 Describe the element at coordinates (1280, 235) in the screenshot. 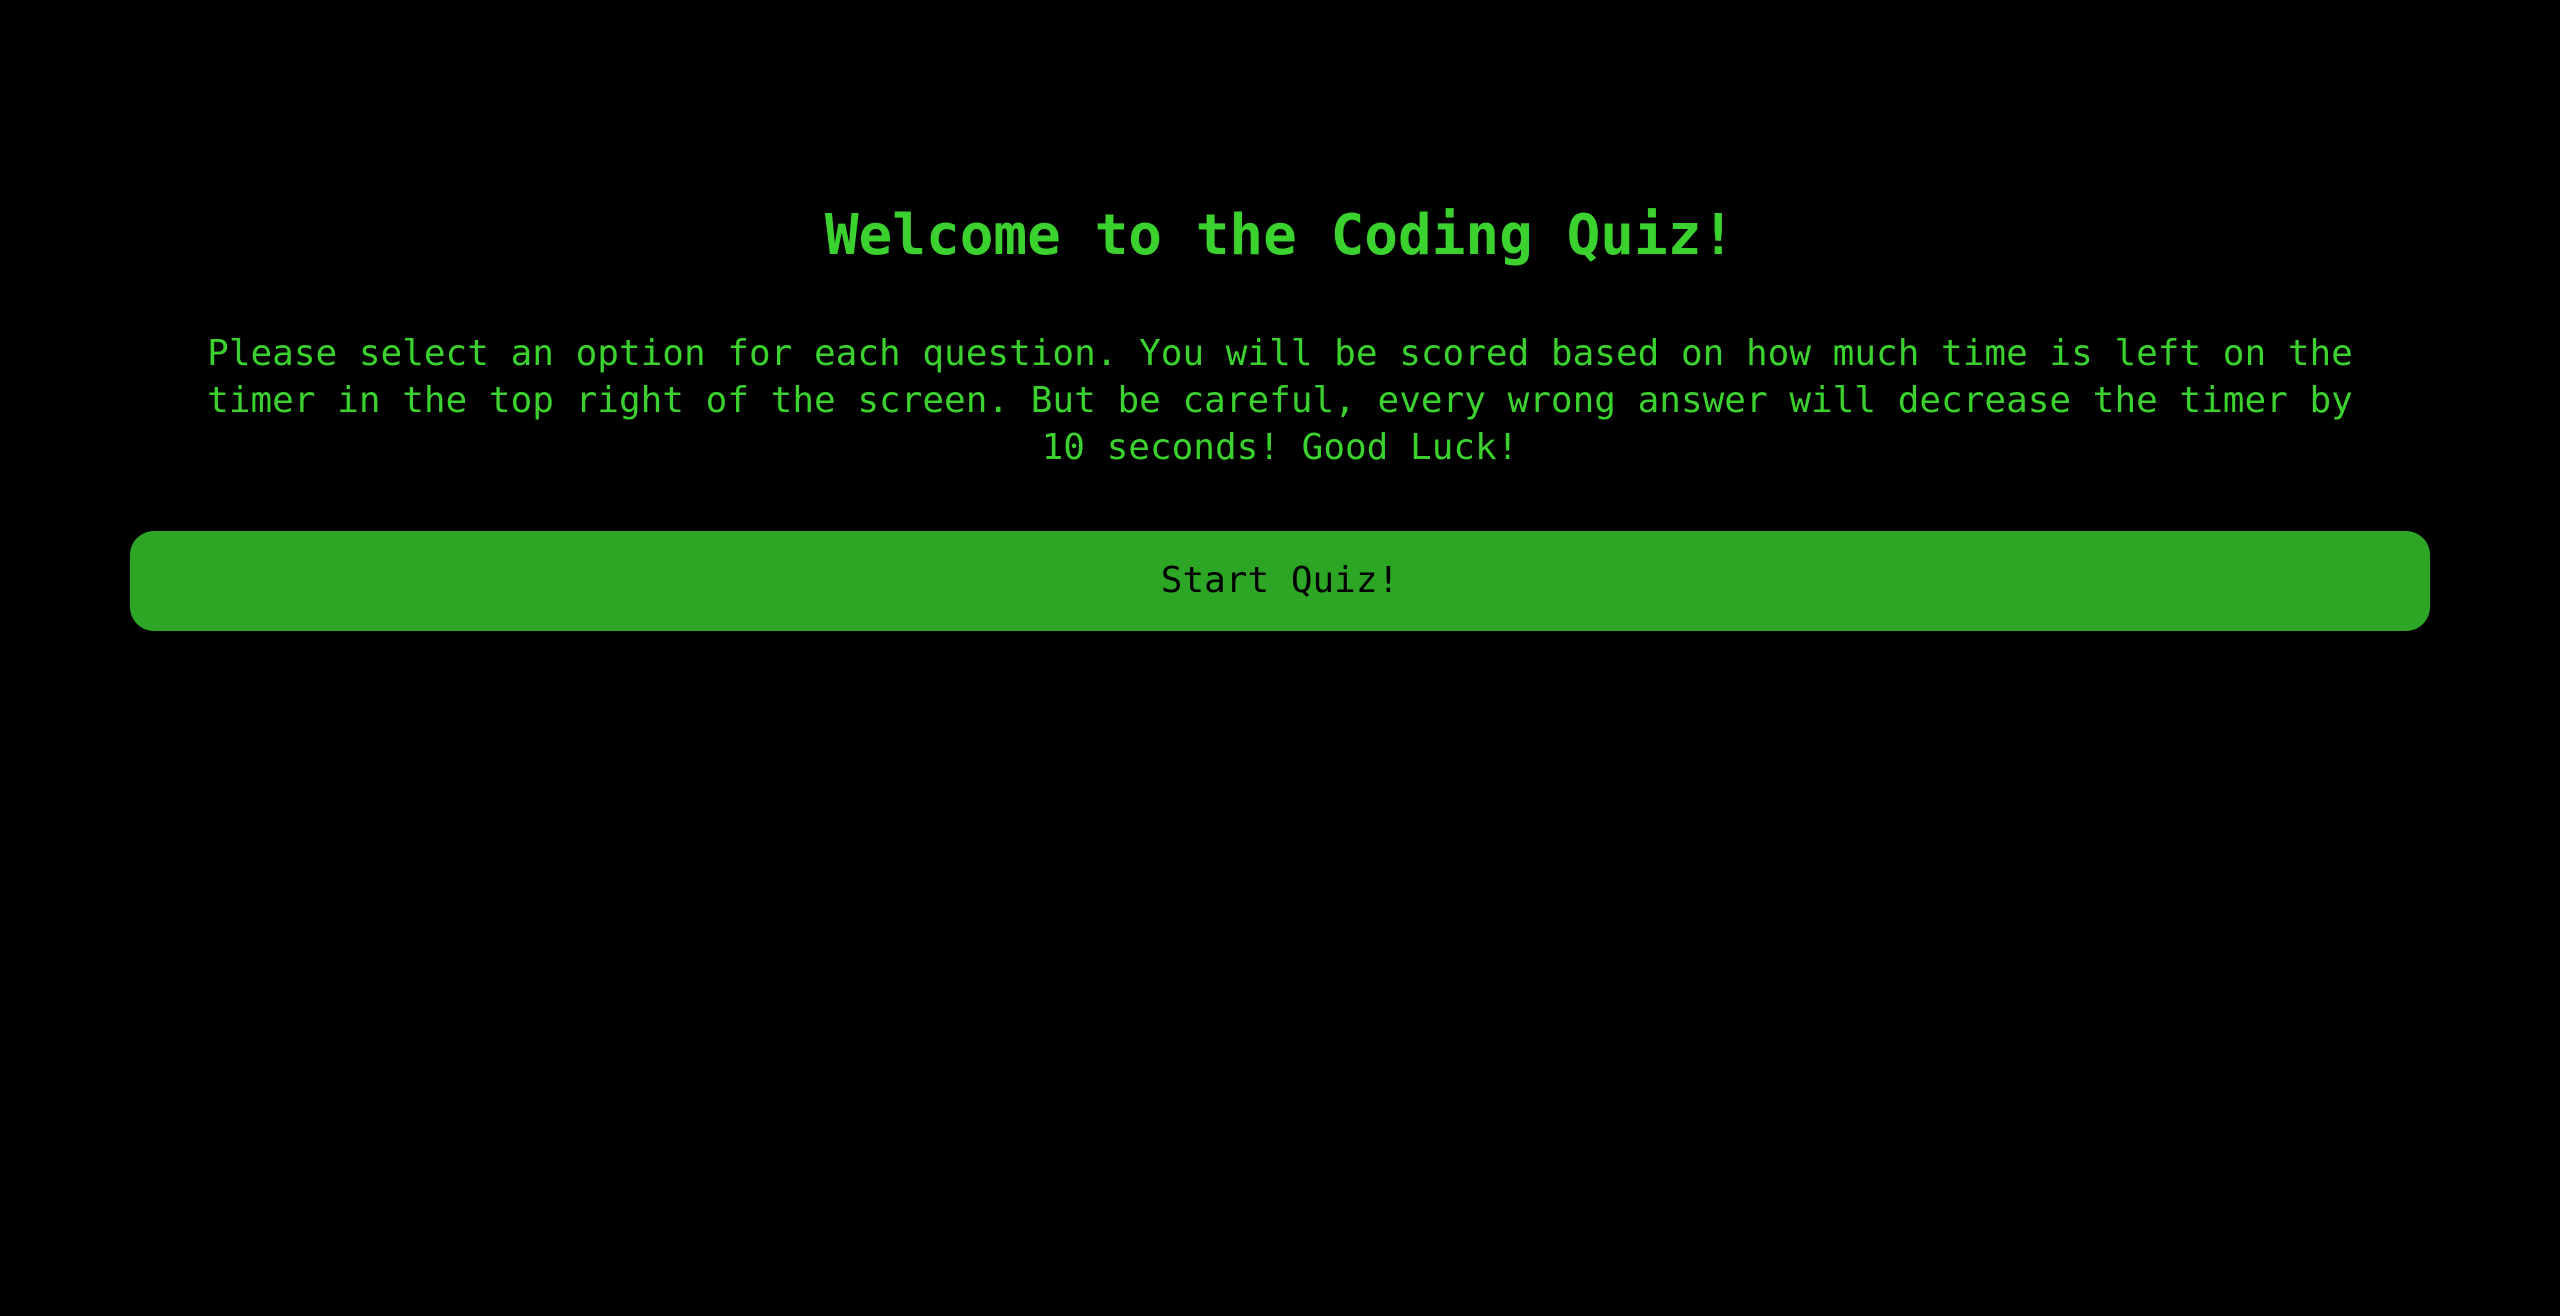

I see `page-title: Welcome to the Coding Quiz!` at that location.